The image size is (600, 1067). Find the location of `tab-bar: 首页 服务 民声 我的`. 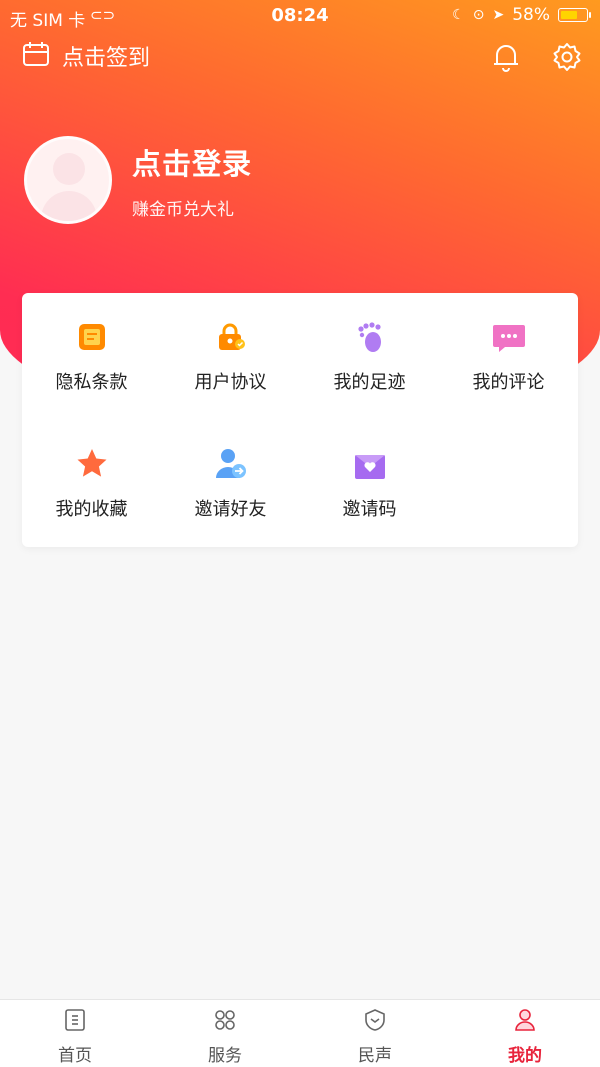

tab-bar: 首页 服务 民声 我的 is located at coordinates (300, 1033).